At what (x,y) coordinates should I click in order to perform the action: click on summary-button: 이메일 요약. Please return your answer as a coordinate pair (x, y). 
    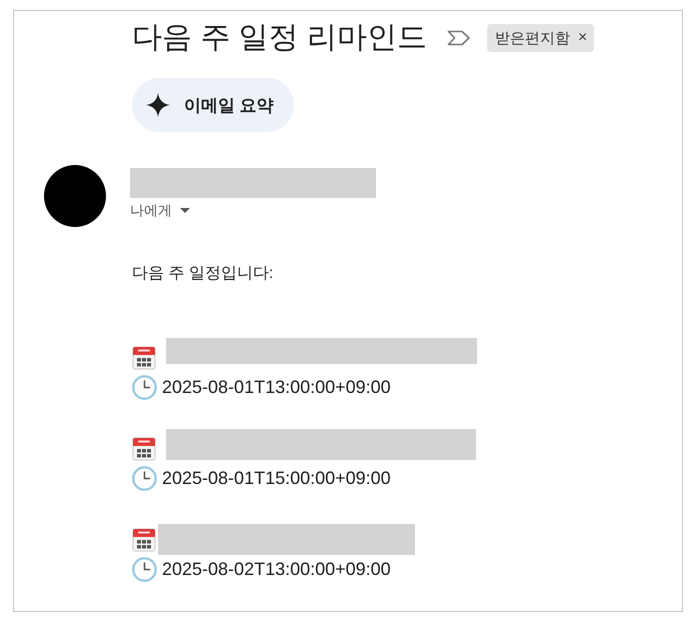
    Looking at the image, I should click on (213, 105).